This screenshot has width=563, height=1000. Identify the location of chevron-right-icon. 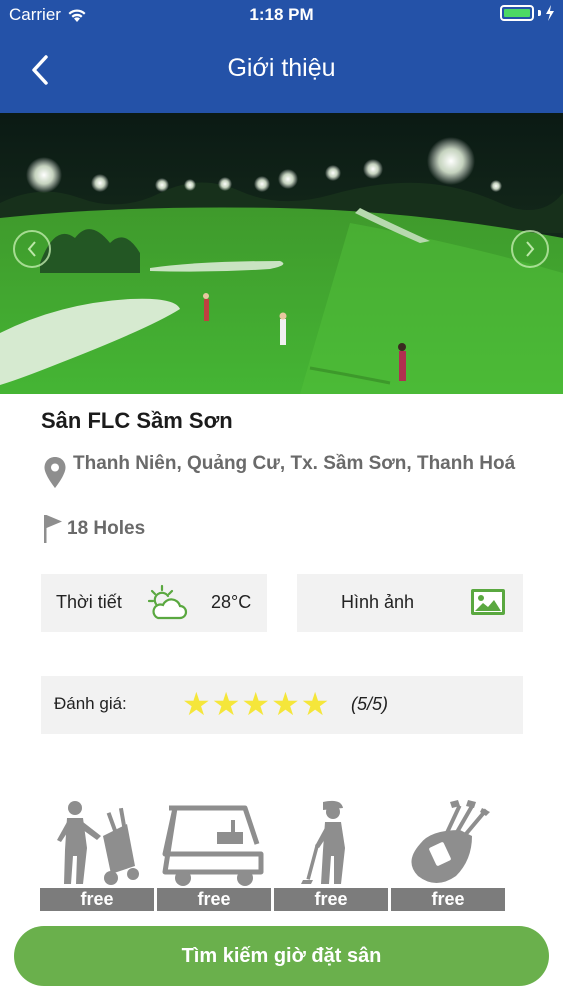
(530, 249).